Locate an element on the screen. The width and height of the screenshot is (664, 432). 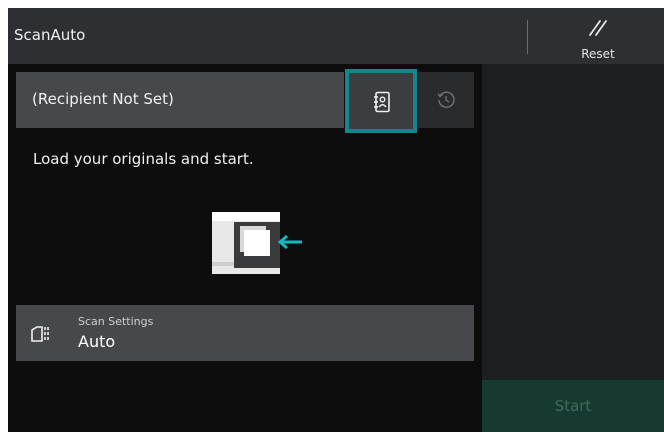
address-book-button is located at coordinates (381, 101).